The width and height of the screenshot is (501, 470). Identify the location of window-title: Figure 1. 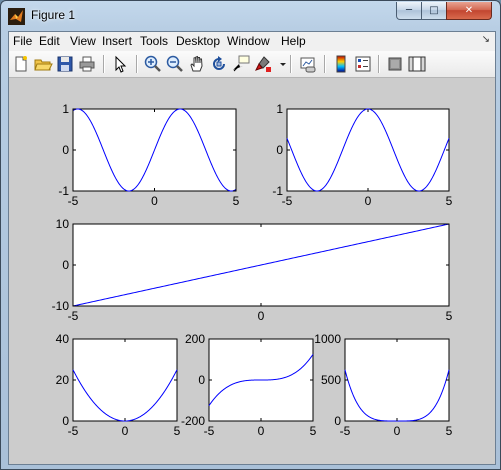
(53, 15).